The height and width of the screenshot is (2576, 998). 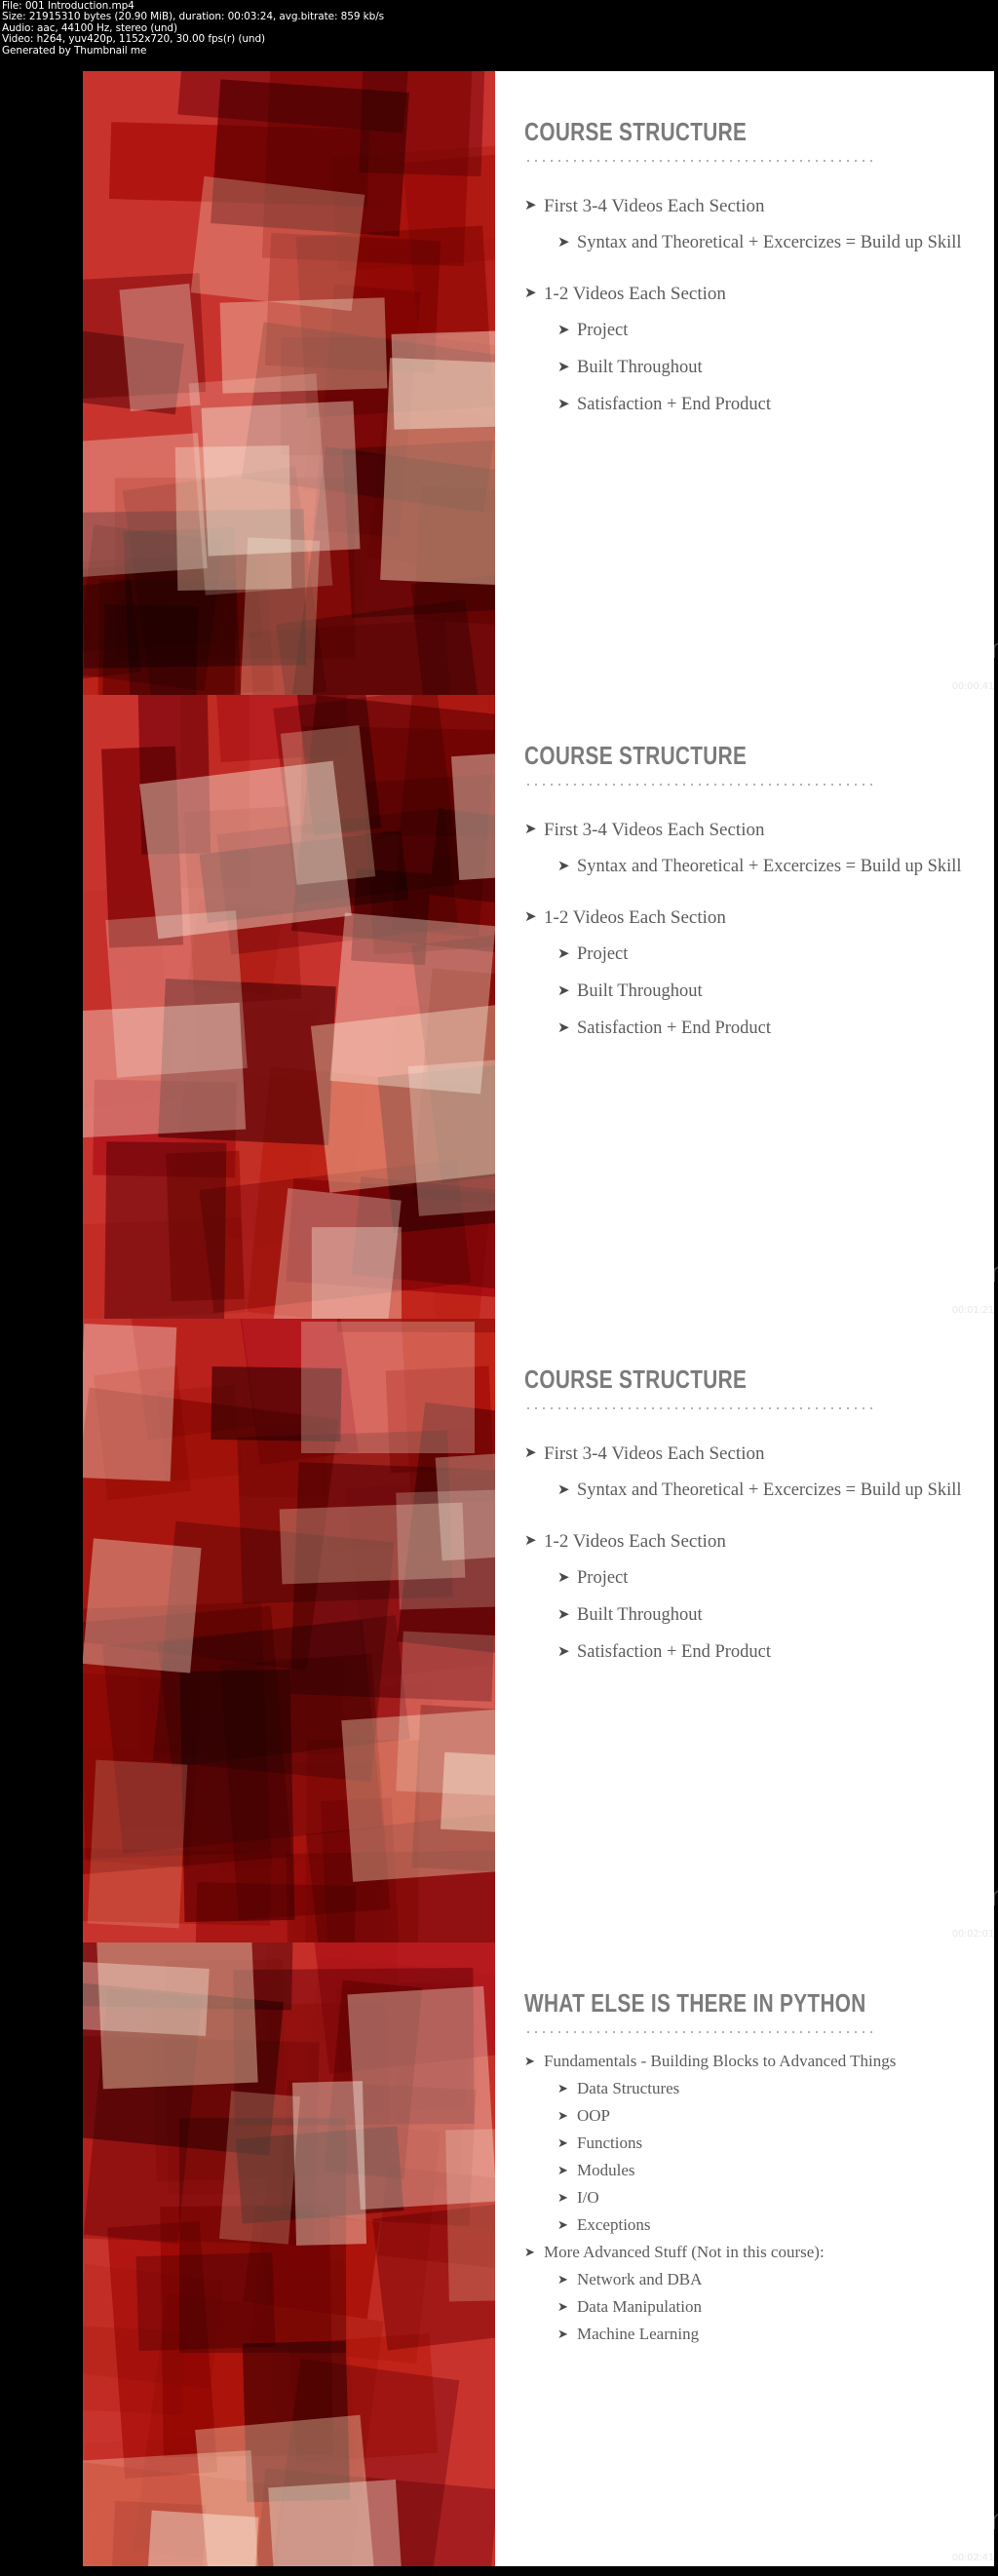 I want to click on bullet-item-label: Exceptions, so click(x=614, y=2224).